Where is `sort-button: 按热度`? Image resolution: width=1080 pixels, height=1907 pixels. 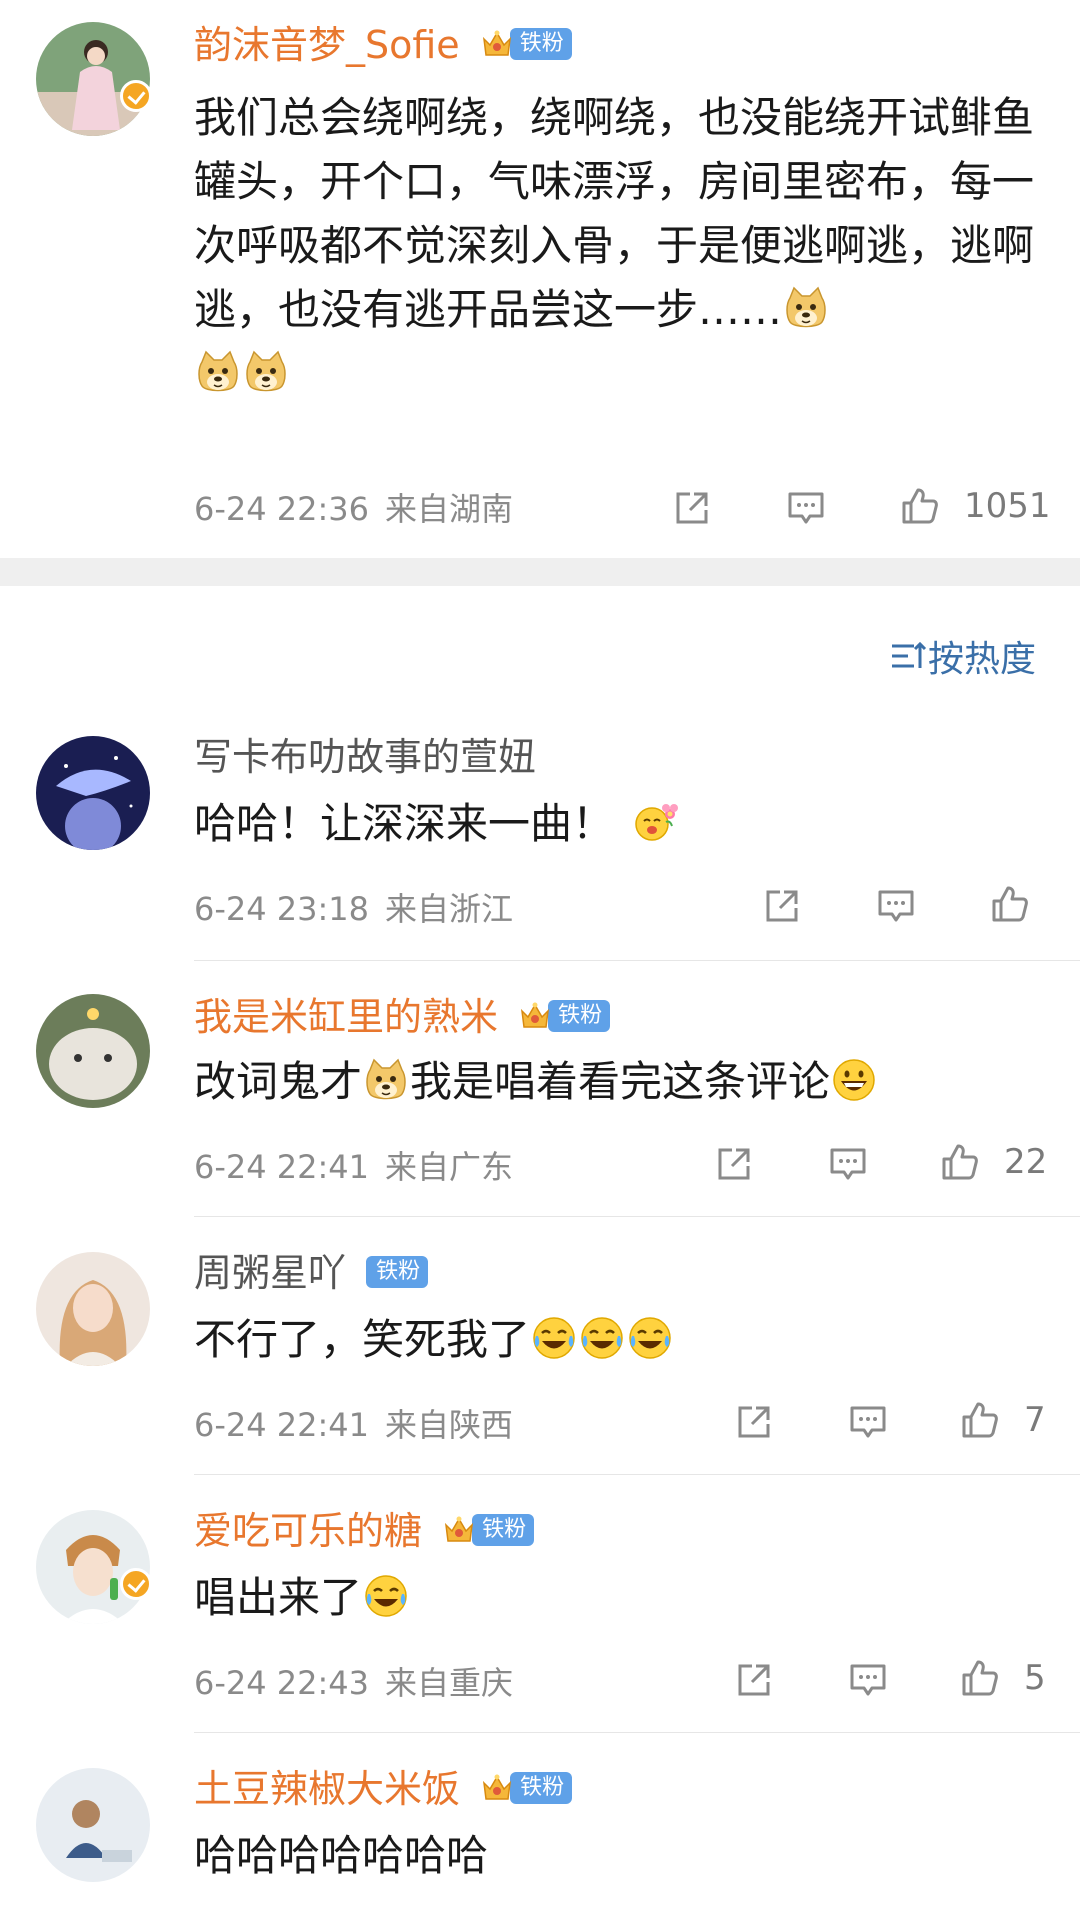
sort-button: 按热度 is located at coordinates (962, 656).